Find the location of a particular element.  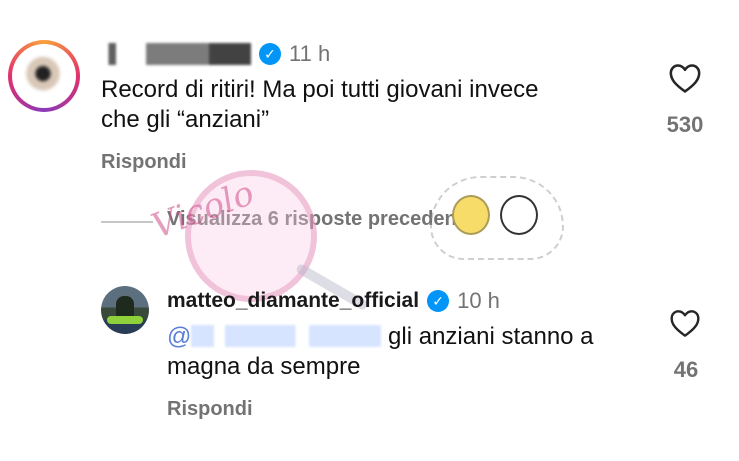

like-count: 530 is located at coordinates (685, 124).